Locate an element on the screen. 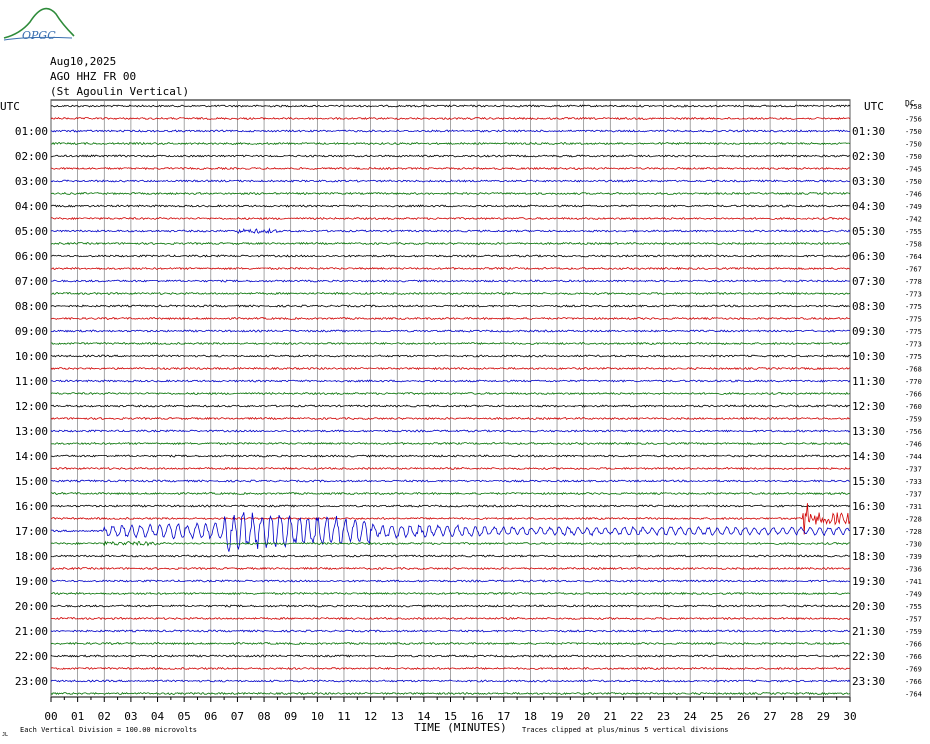 The height and width of the screenshot is (744, 930). x-tick-label: 18 is located at coordinates (530, 716).